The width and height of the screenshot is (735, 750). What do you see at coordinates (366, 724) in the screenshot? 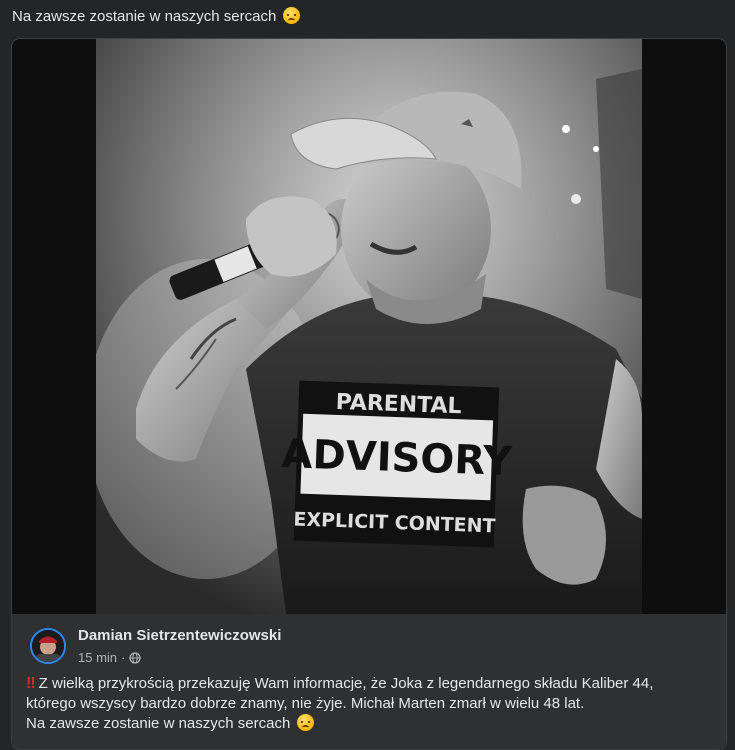
I see `body-line-3: Na zawsze zostanie w naszych sercach` at bounding box center [366, 724].